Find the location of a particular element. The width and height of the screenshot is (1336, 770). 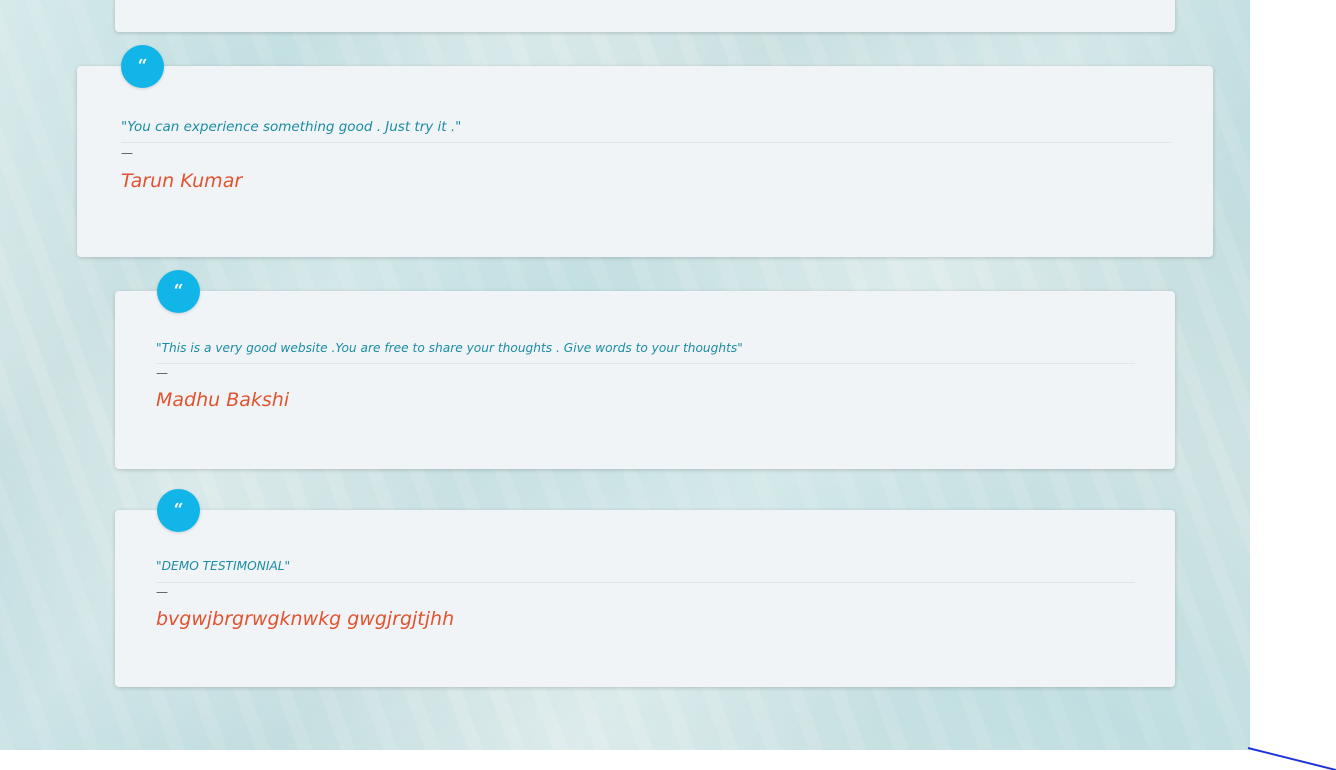

decorative-line is located at coordinates (1291, 758).